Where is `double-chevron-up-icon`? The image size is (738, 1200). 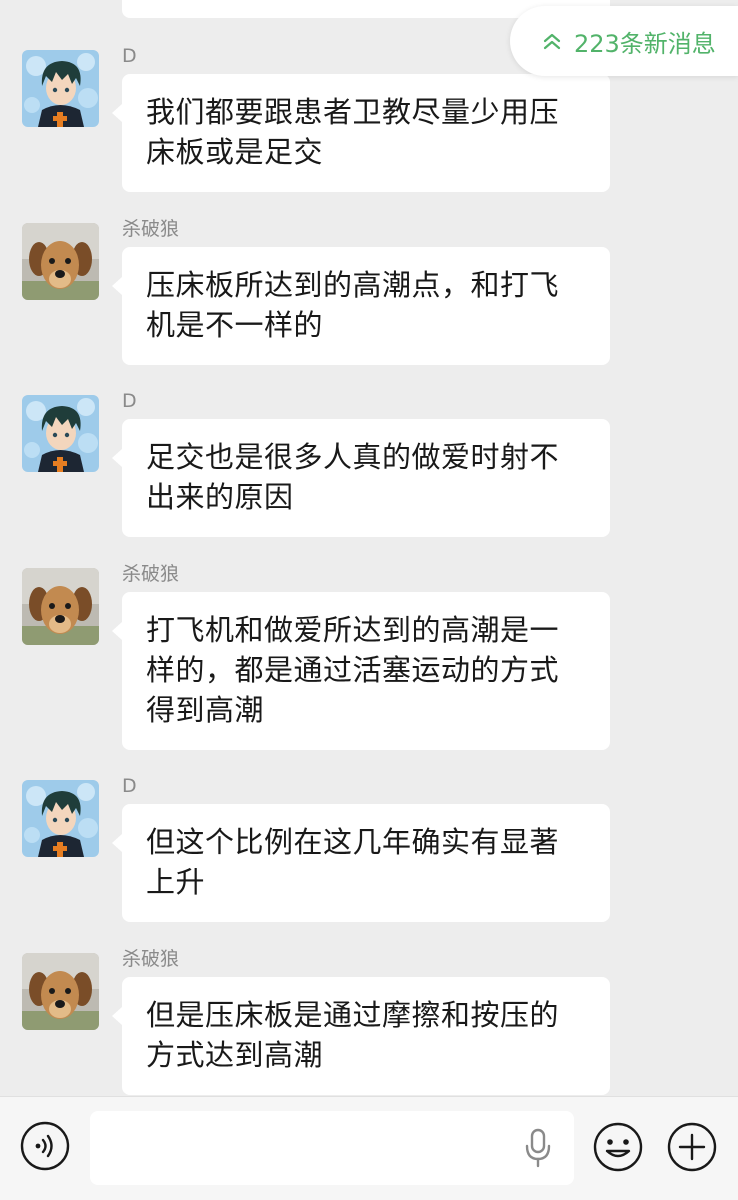
double-chevron-up-icon is located at coordinates (552, 41).